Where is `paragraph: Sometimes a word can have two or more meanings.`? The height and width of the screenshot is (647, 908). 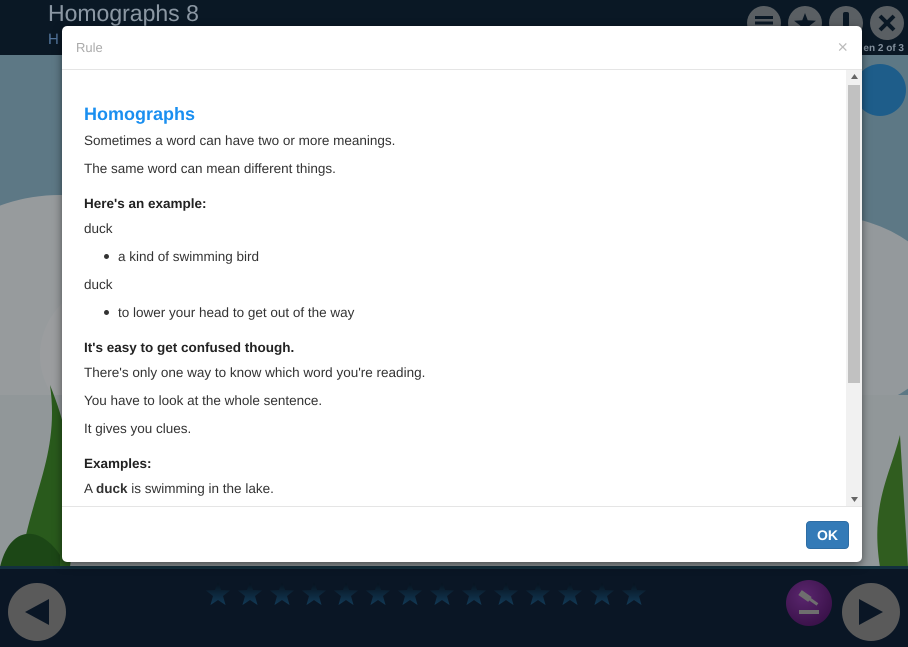
paragraph: Sometimes a word can have two or more meanings. is located at coordinates (240, 140).